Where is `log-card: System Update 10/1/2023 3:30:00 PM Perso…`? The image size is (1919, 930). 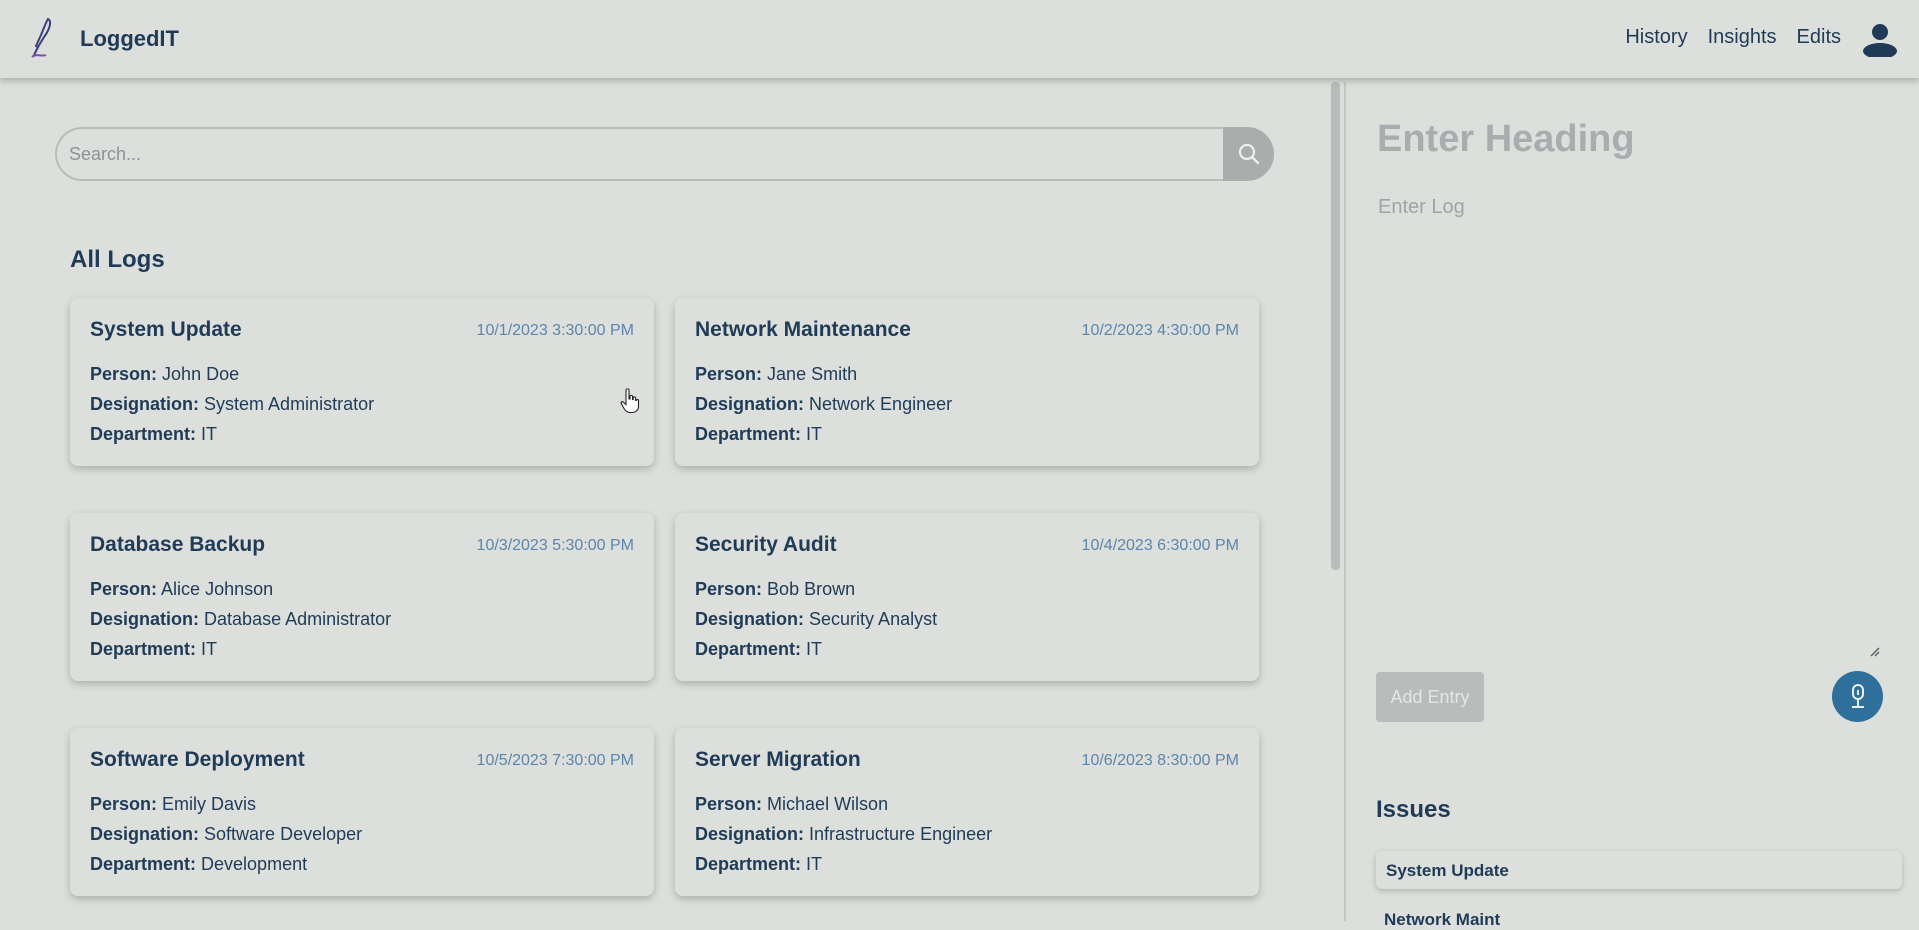
log-card: System Update 10/1/2023 3:30:00 PM Perso… is located at coordinates (362, 382).